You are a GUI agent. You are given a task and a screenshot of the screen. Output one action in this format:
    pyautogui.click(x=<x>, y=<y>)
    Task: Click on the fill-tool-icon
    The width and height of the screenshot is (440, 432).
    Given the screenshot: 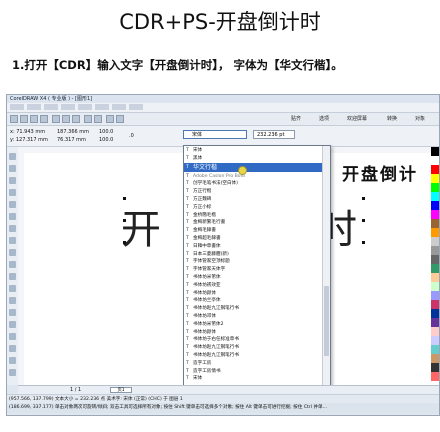 What is the action you would take?
    pyautogui.click(x=12, y=360)
    